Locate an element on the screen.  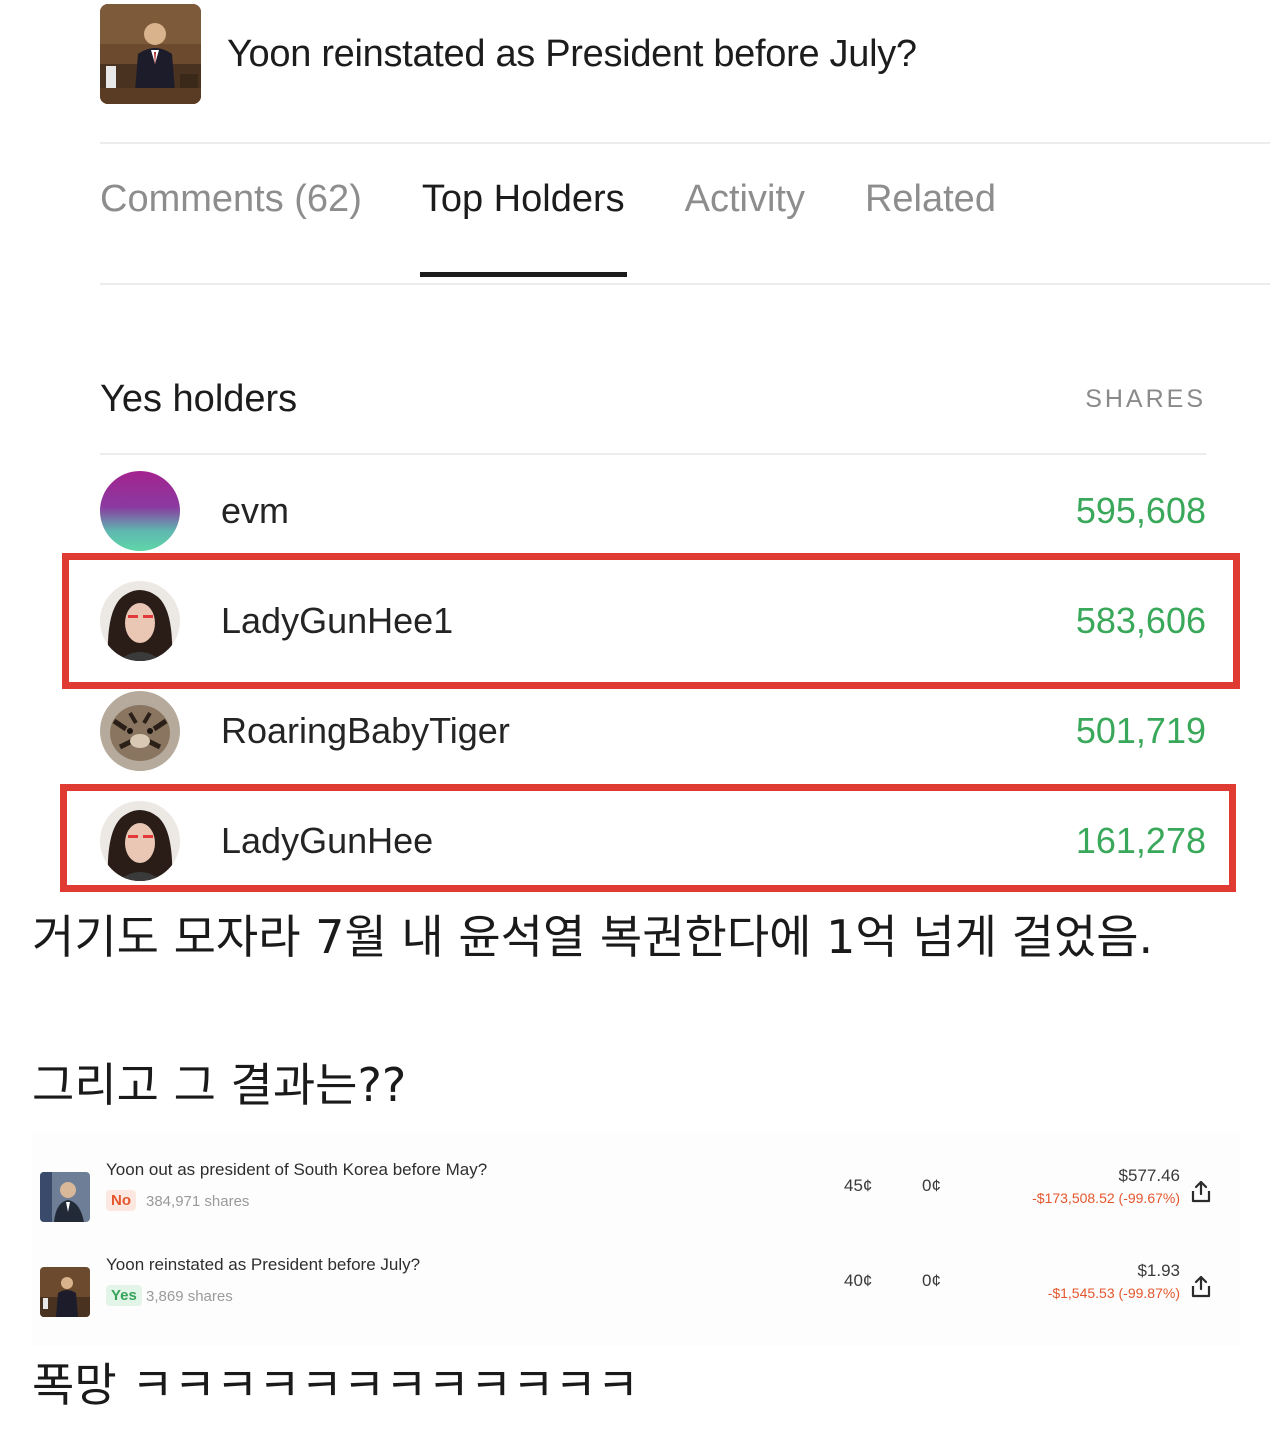
header-divider is located at coordinates (685, 143).